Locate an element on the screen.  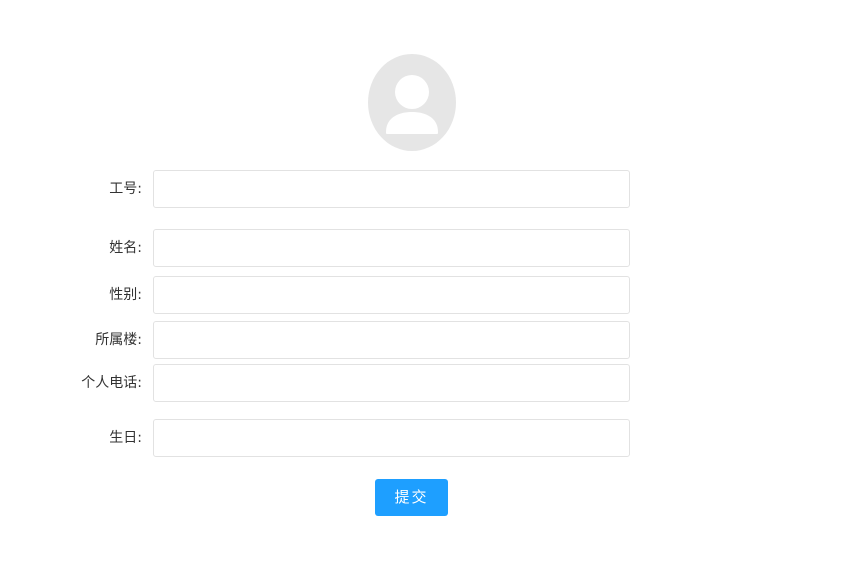
field-row-building: 所属楼: is located at coordinates (425, 340).